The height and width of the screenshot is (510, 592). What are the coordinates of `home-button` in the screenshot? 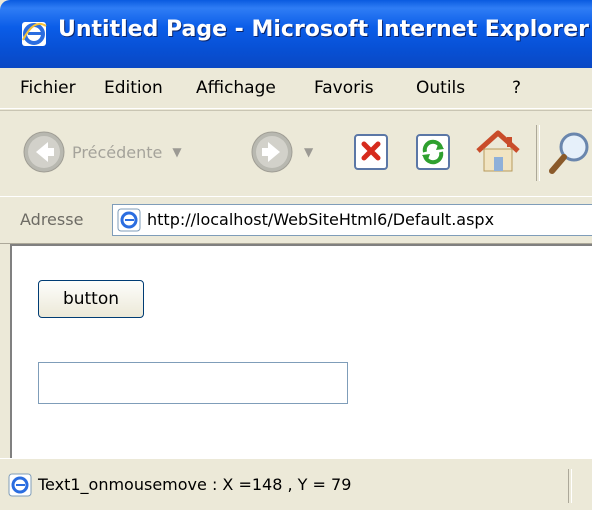 It's located at (498, 152).